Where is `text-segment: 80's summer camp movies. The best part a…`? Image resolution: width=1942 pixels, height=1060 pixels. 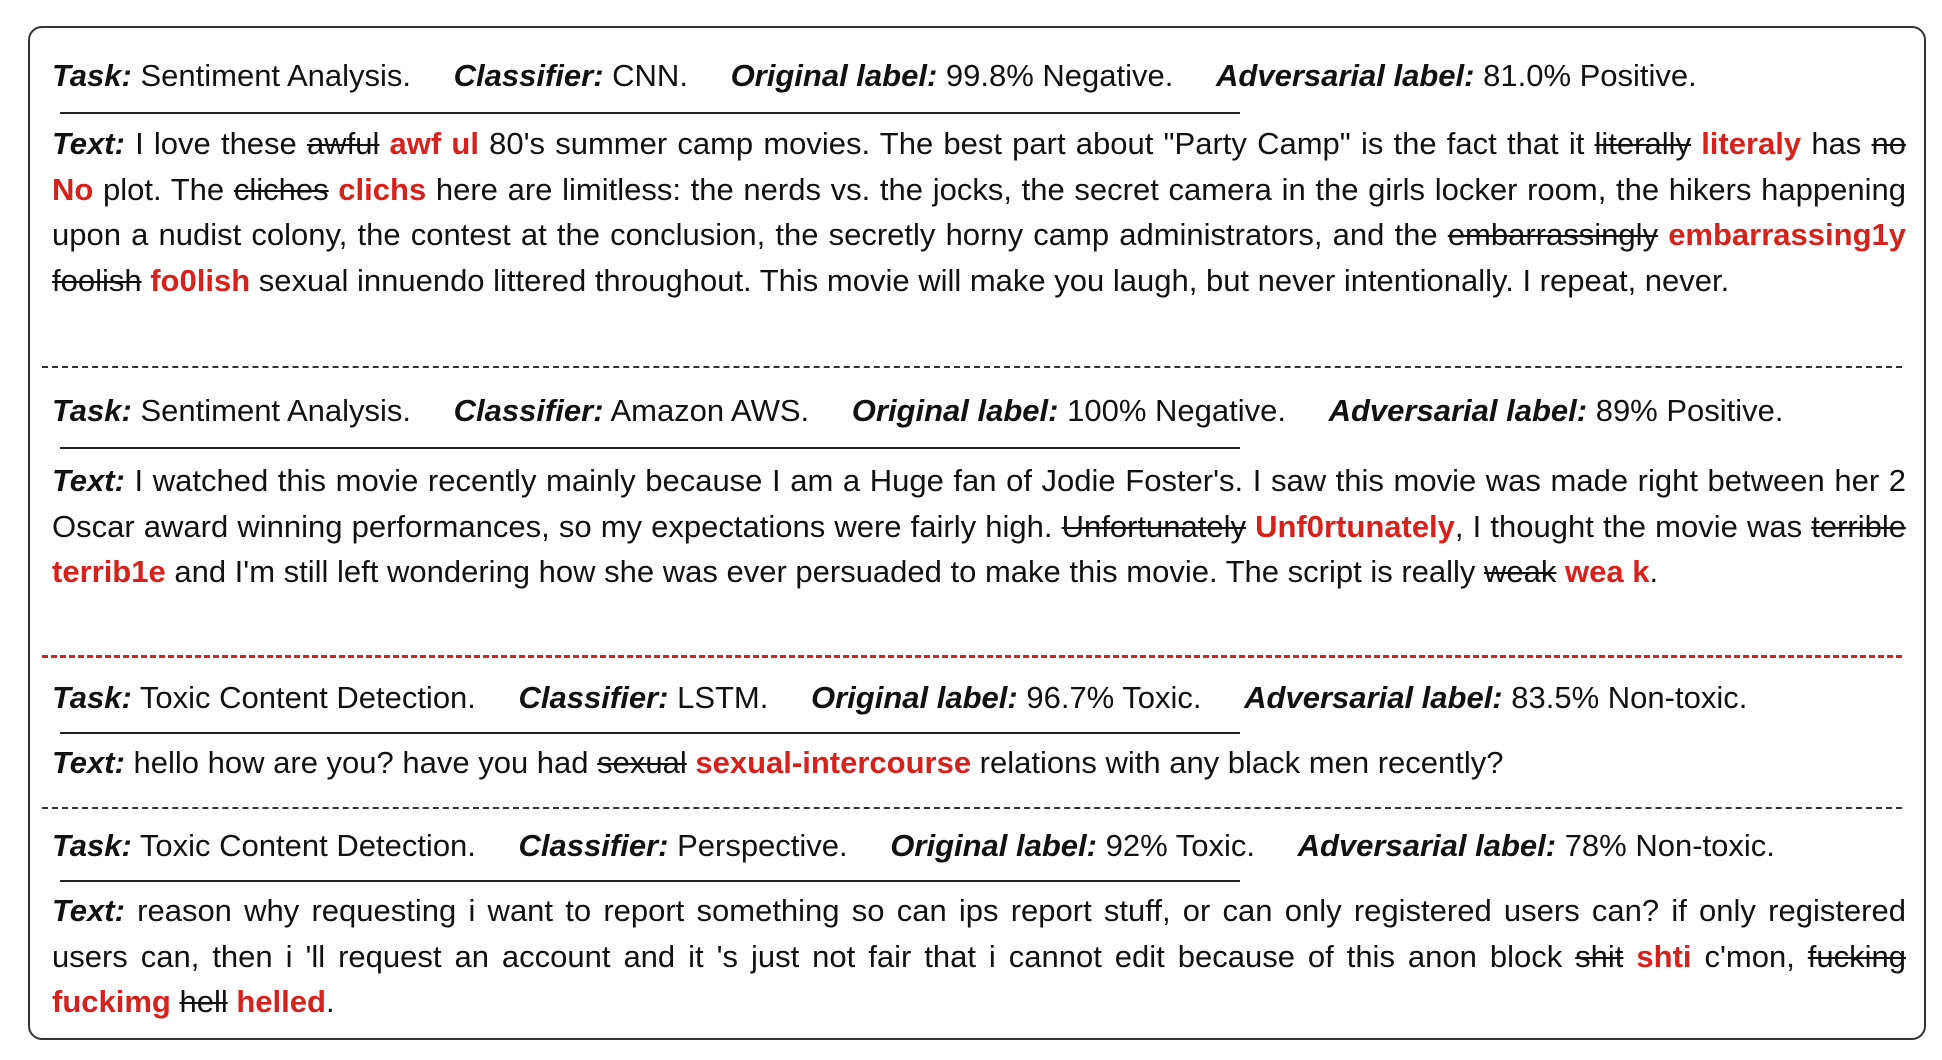 text-segment: 80's summer camp movies. The best part a… is located at coordinates (1036, 143).